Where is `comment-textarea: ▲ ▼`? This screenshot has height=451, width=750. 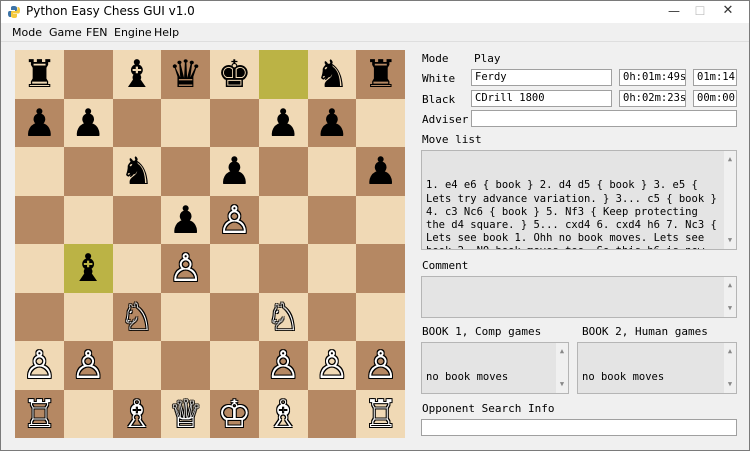 comment-textarea: ▲ ▼ is located at coordinates (579, 297).